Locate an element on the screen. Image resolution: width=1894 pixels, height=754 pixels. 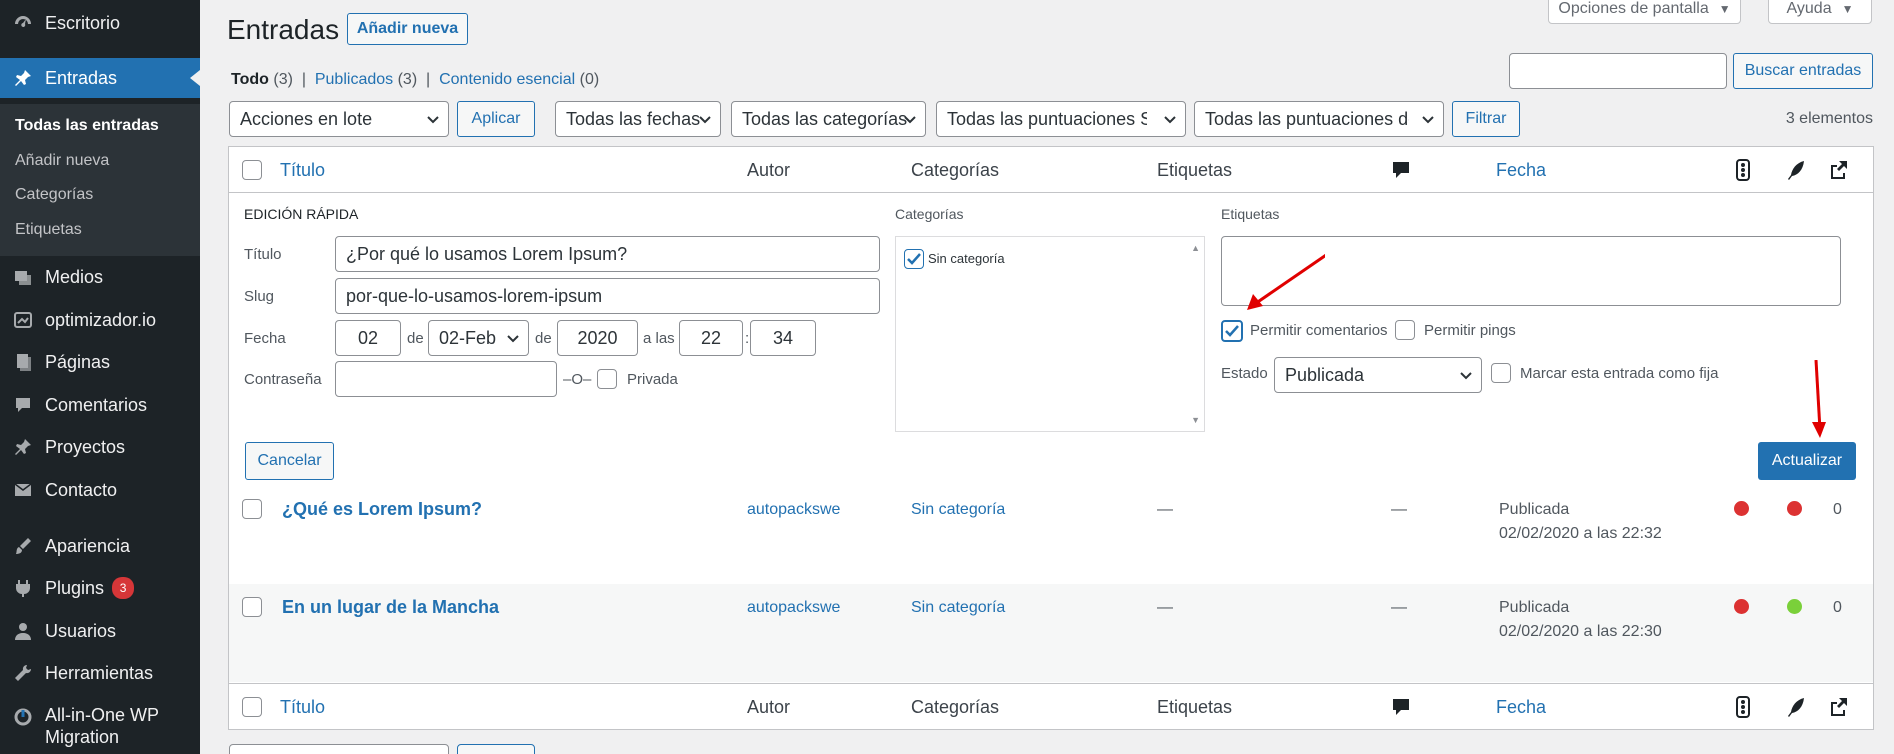
view-all: Todo is located at coordinates (250, 79).